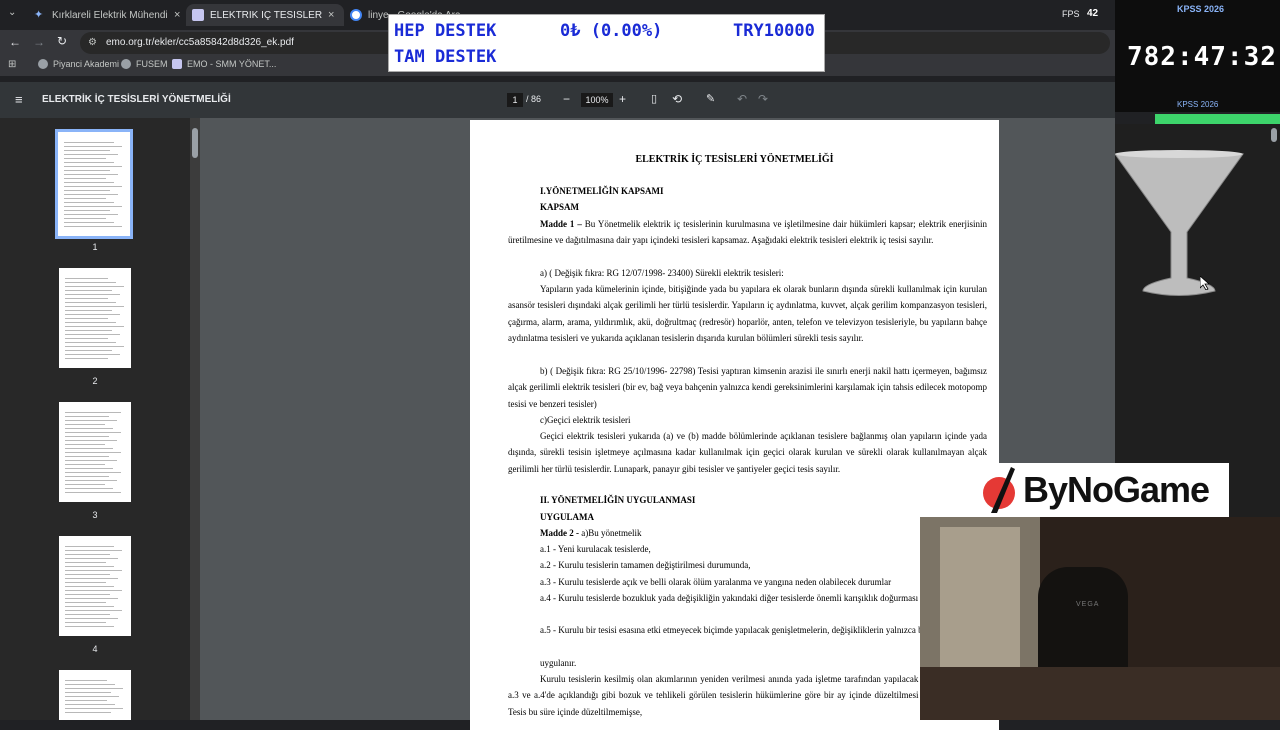  I want to click on donation-amount: 0₺ (0.00%), so click(611, 31).